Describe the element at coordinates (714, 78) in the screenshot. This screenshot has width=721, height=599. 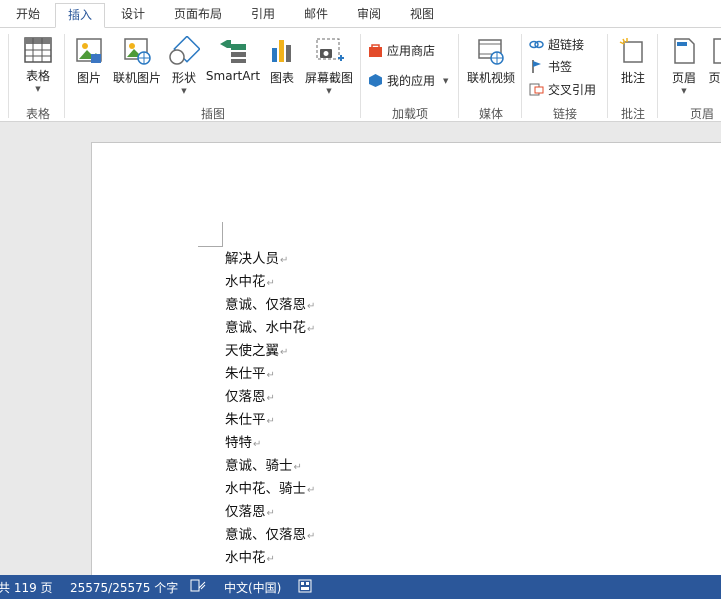
I see `footer-label: 页` at that location.